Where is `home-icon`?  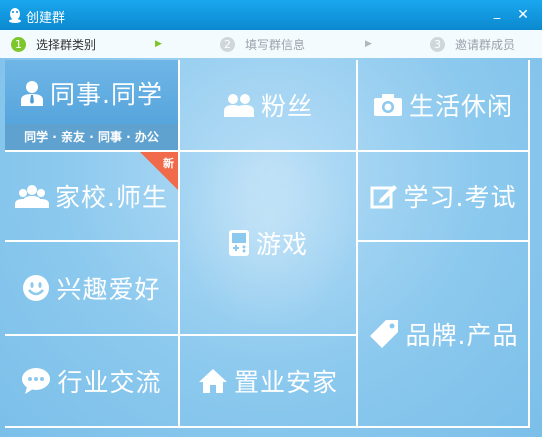 home-icon is located at coordinates (212, 381).